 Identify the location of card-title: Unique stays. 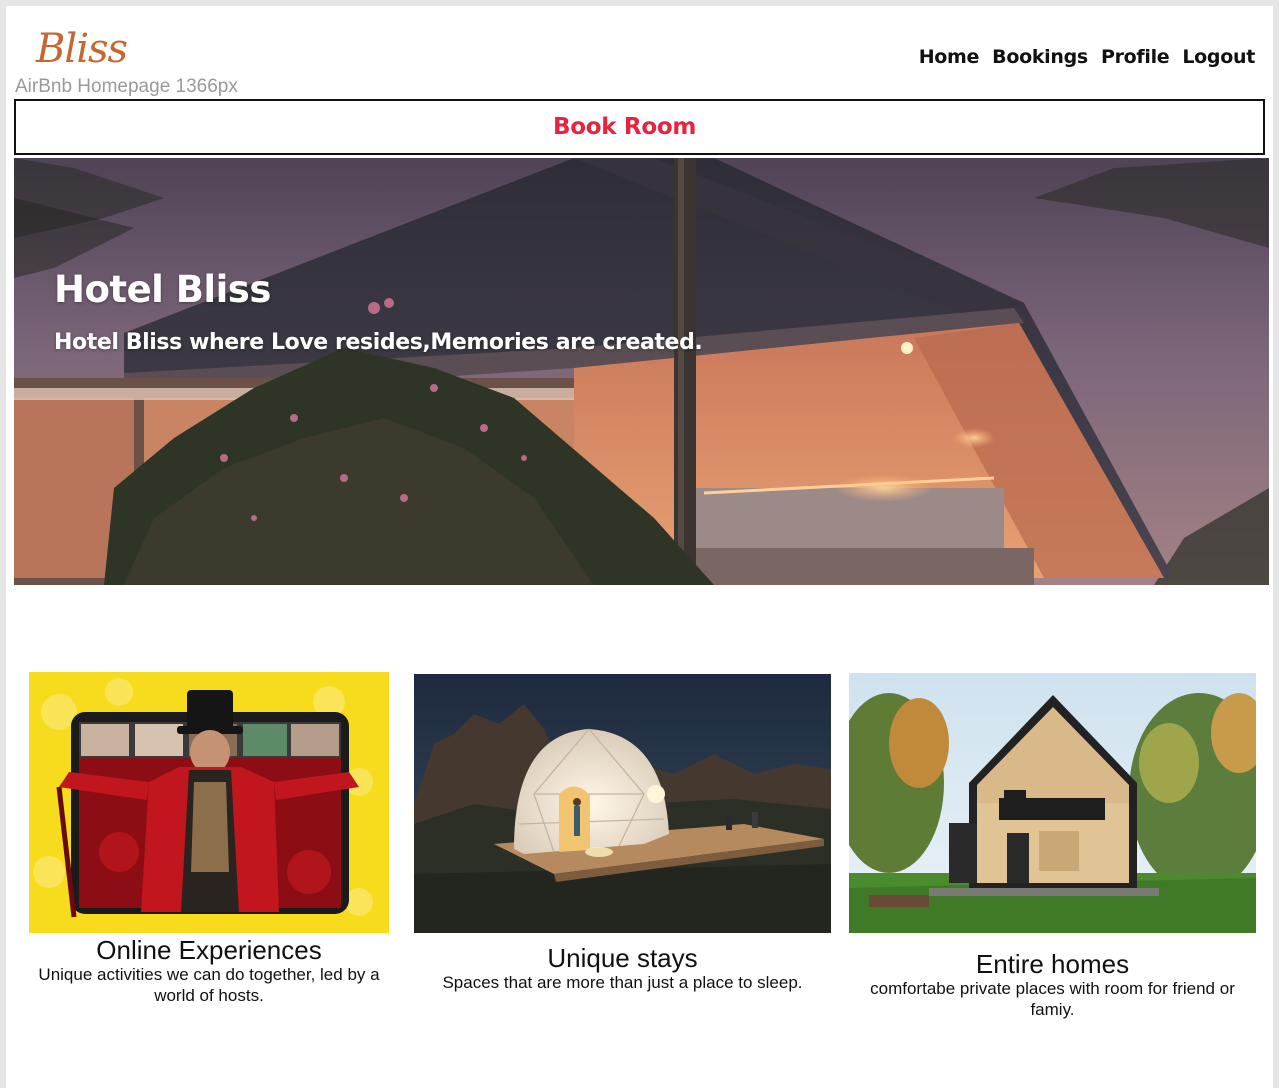
(622, 958).